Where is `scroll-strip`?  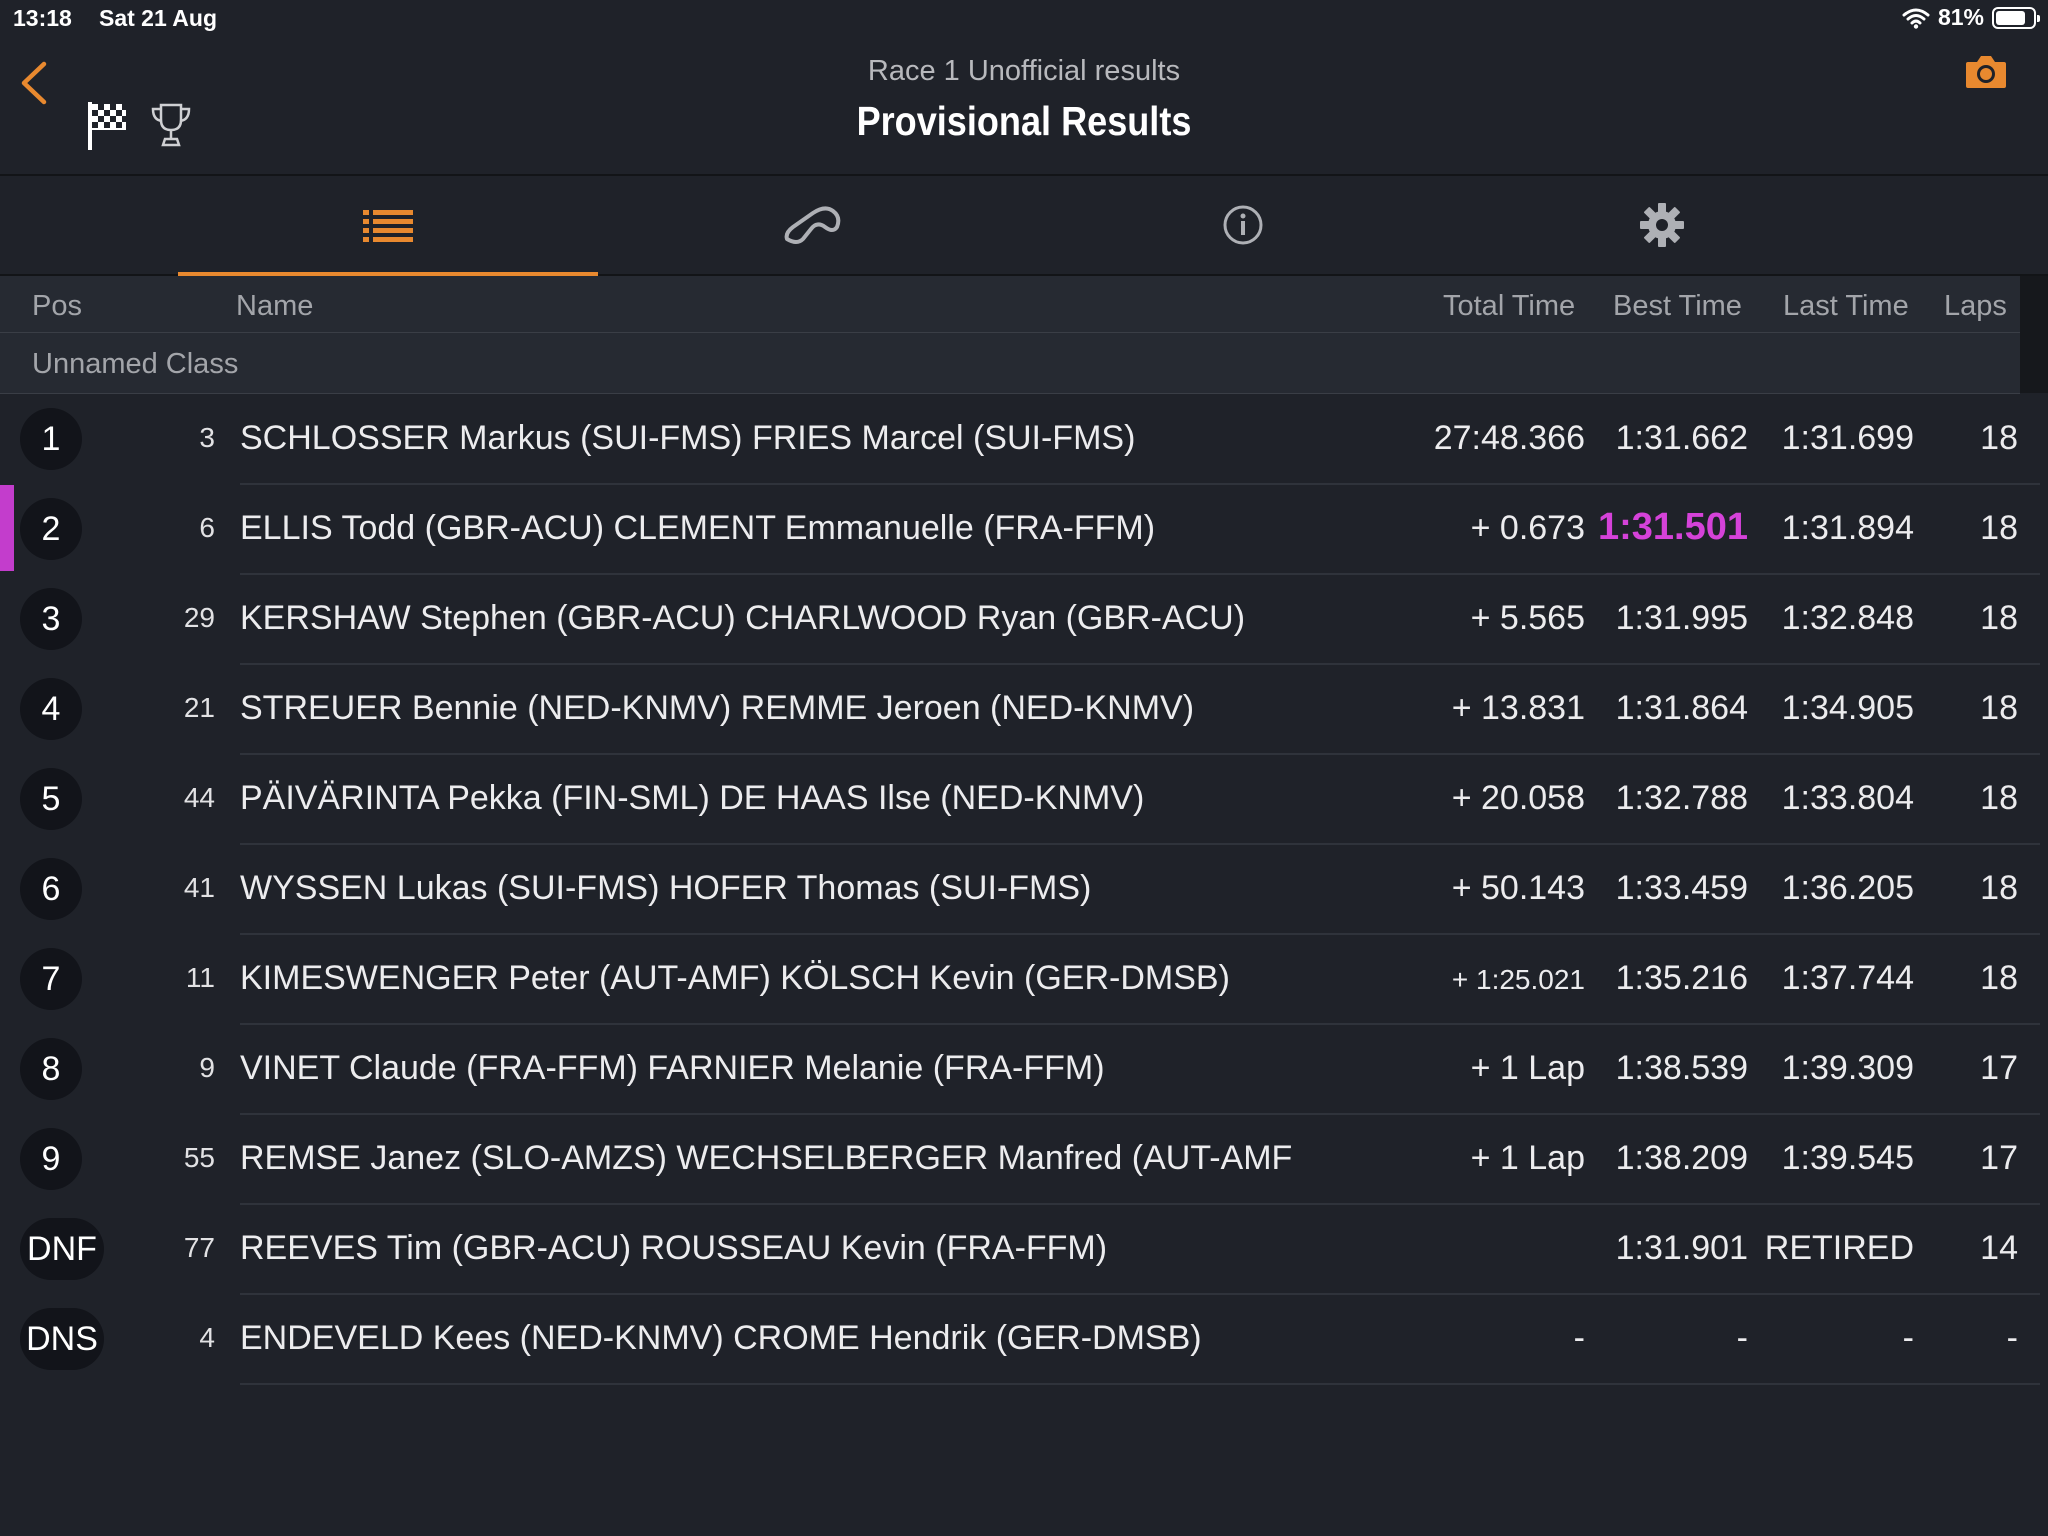 scroll-strip is located at coordinates (2034, 334).